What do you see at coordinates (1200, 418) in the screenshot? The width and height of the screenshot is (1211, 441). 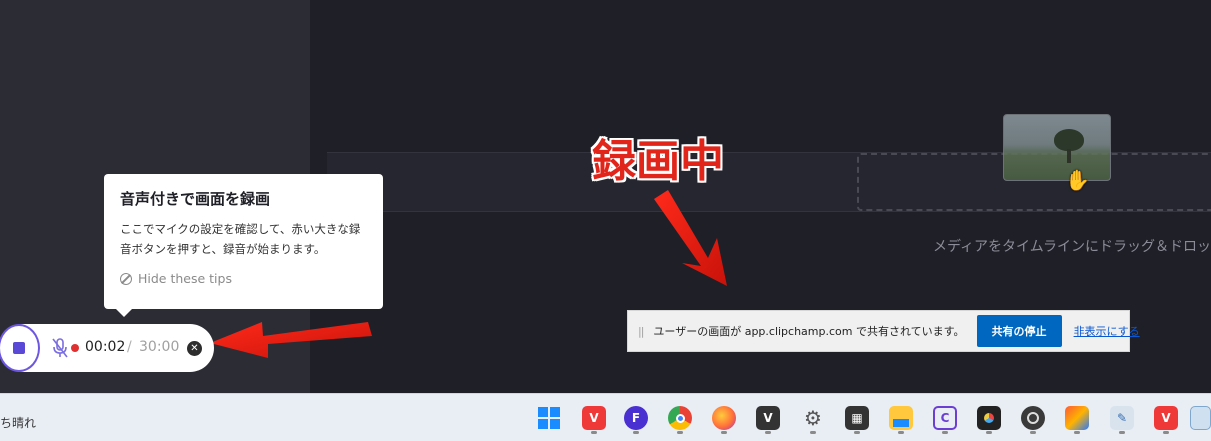 I see `clipchamp-window-icon` at bounding box center [1200, 418].